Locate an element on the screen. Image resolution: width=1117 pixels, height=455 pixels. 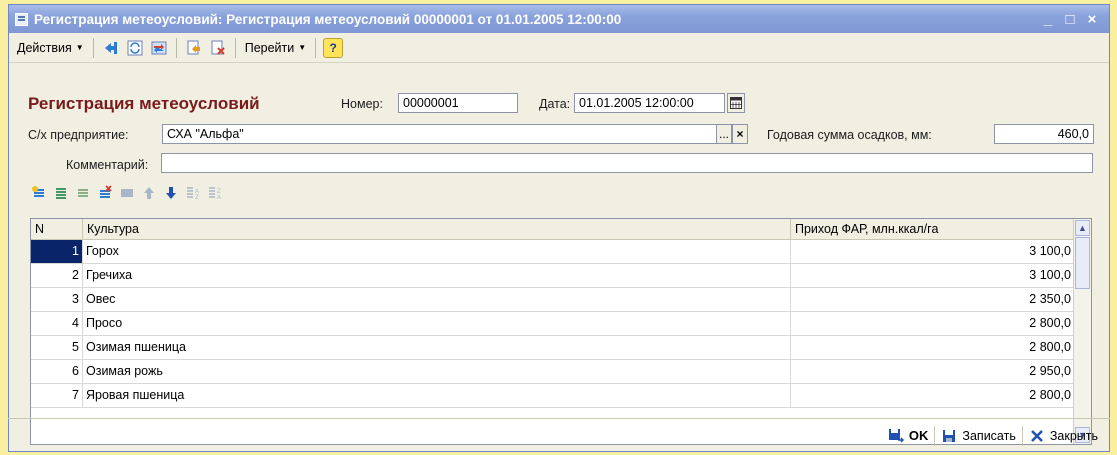
exchange-icon is located at coordinates (159, 47).